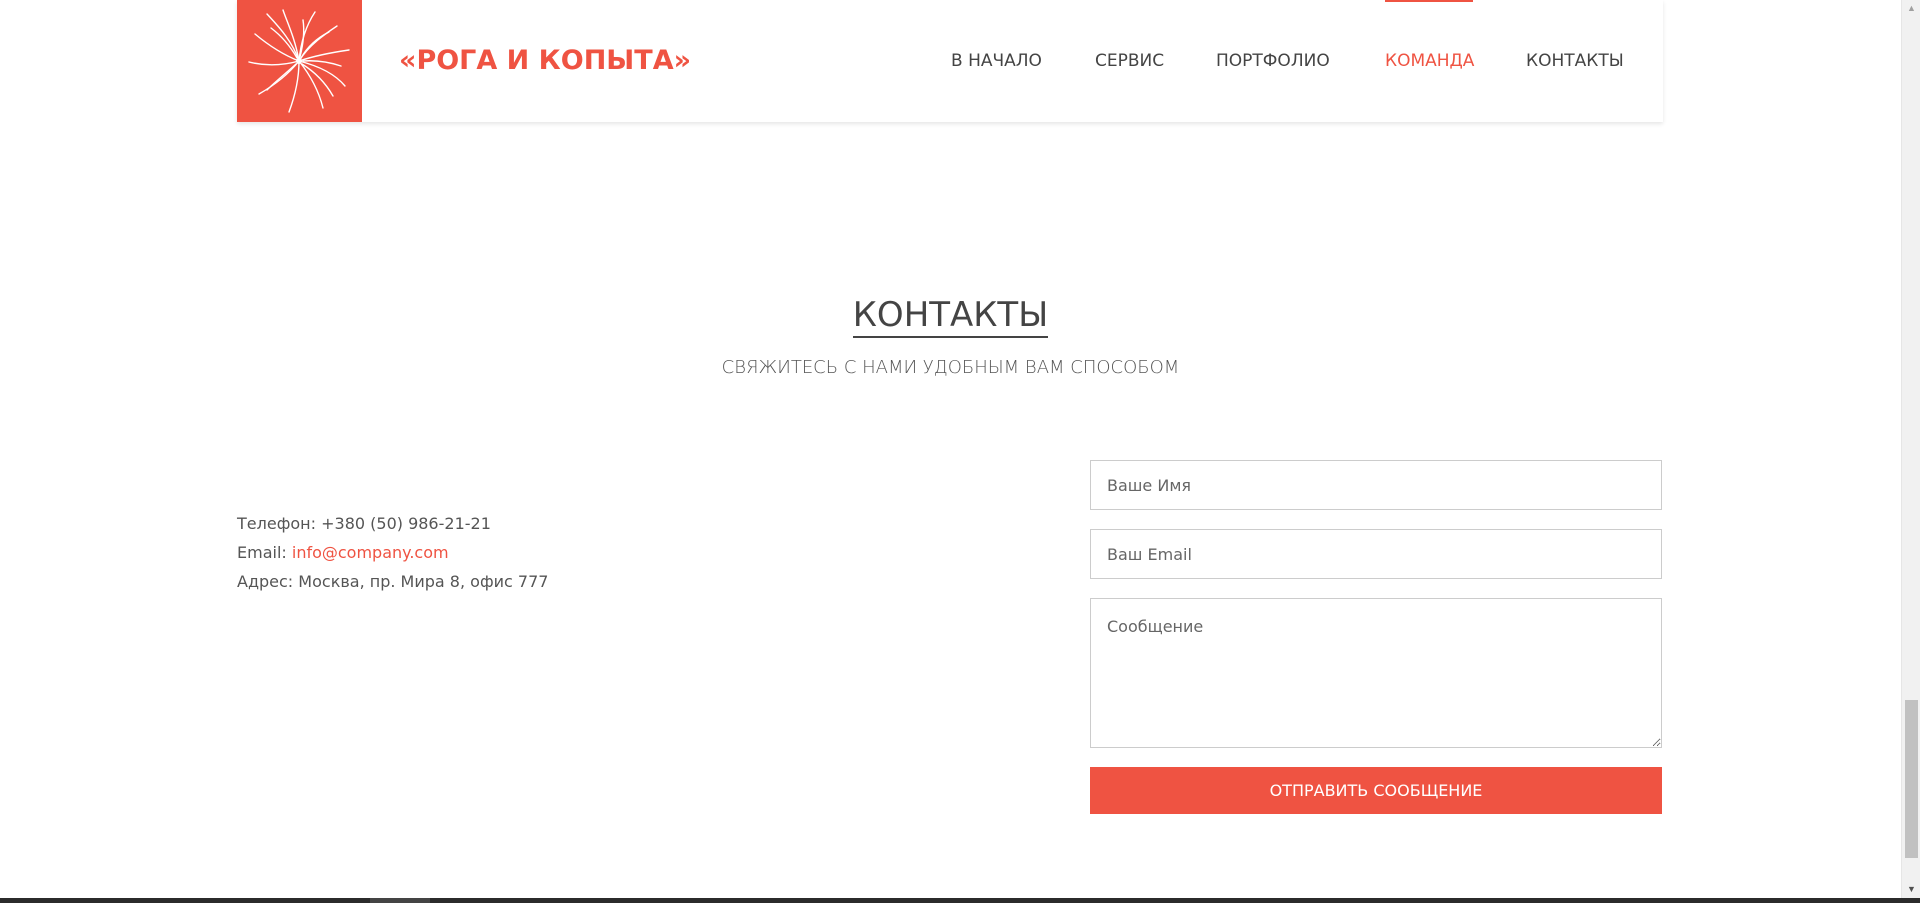 The width and height of the screenshot is (1920, 903). What do you see at coordinates (545, 61) in the screenshot?
I see `brand-name: «РОГА И КОПЫТА»` at bounding box center [545, 61].